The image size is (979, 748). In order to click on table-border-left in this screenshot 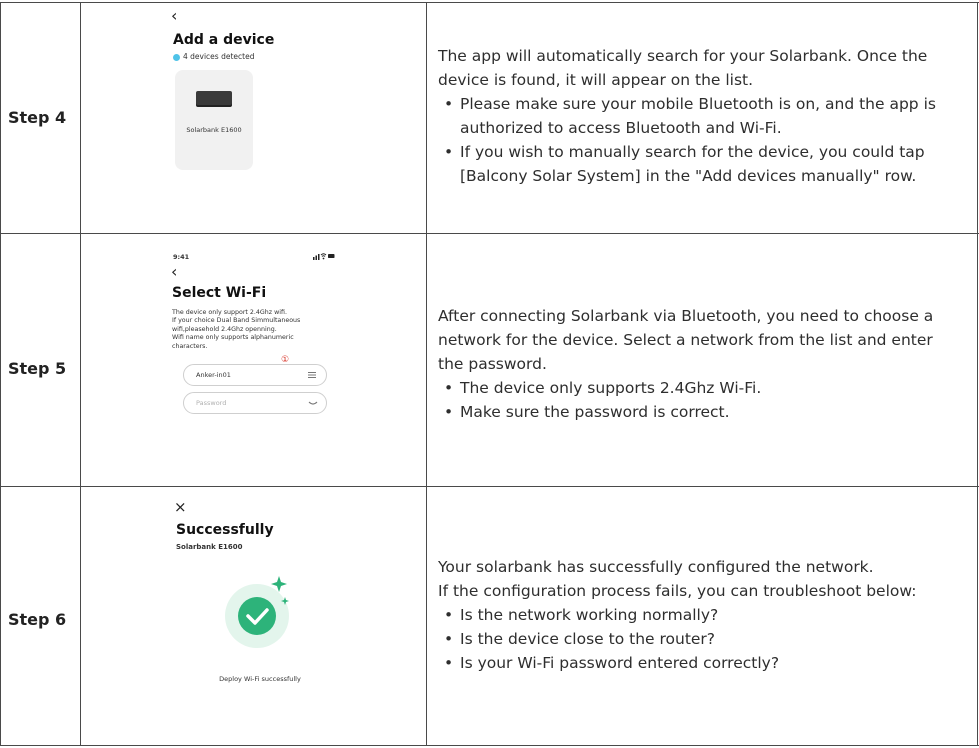, I will do `click(0, 374)`.